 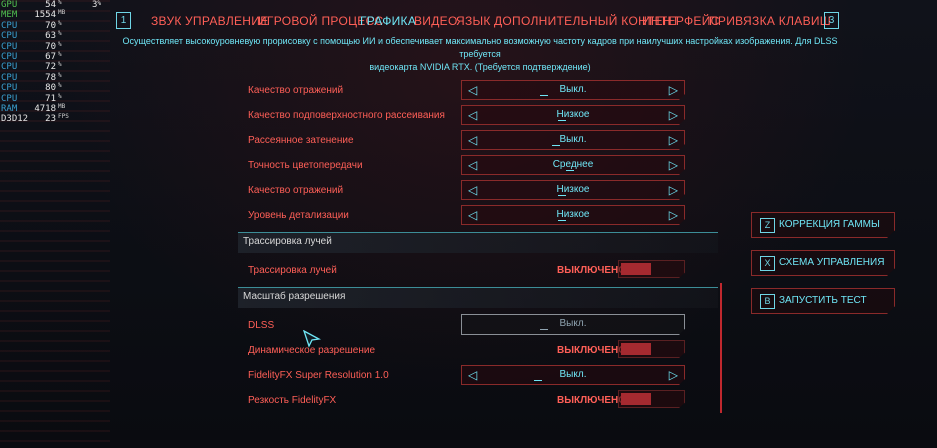 I want to click on button-label: СХЕМА УПРАВЛЕНИЯ, so click(x=832, y=262).